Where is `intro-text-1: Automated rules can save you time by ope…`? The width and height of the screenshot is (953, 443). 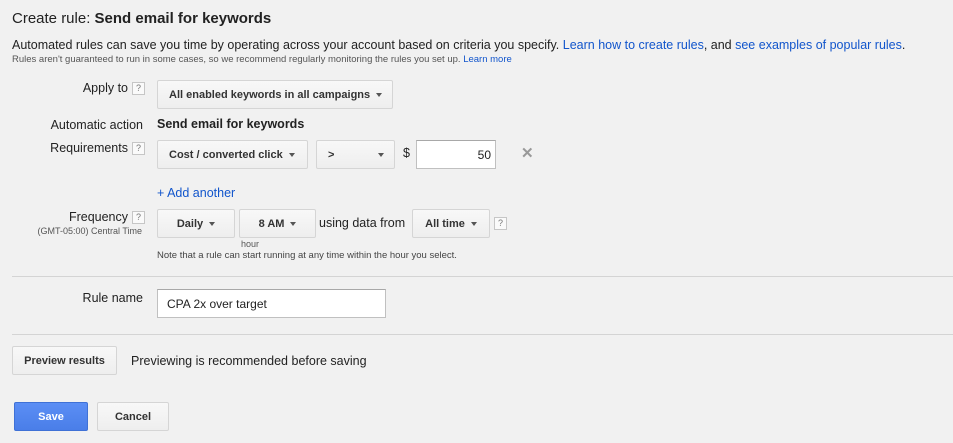 intro-text-1: Automated rules can save you time by ope… is located at coordinates (287, 45).